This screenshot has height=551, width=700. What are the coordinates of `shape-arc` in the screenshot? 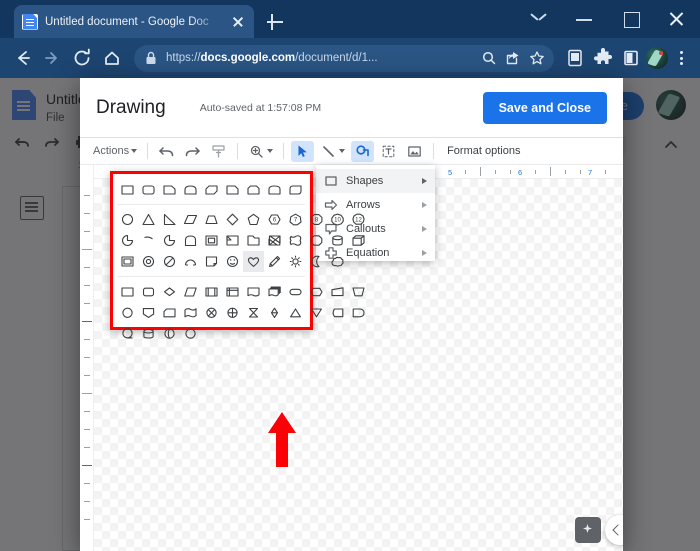 It's located at (190, 261).